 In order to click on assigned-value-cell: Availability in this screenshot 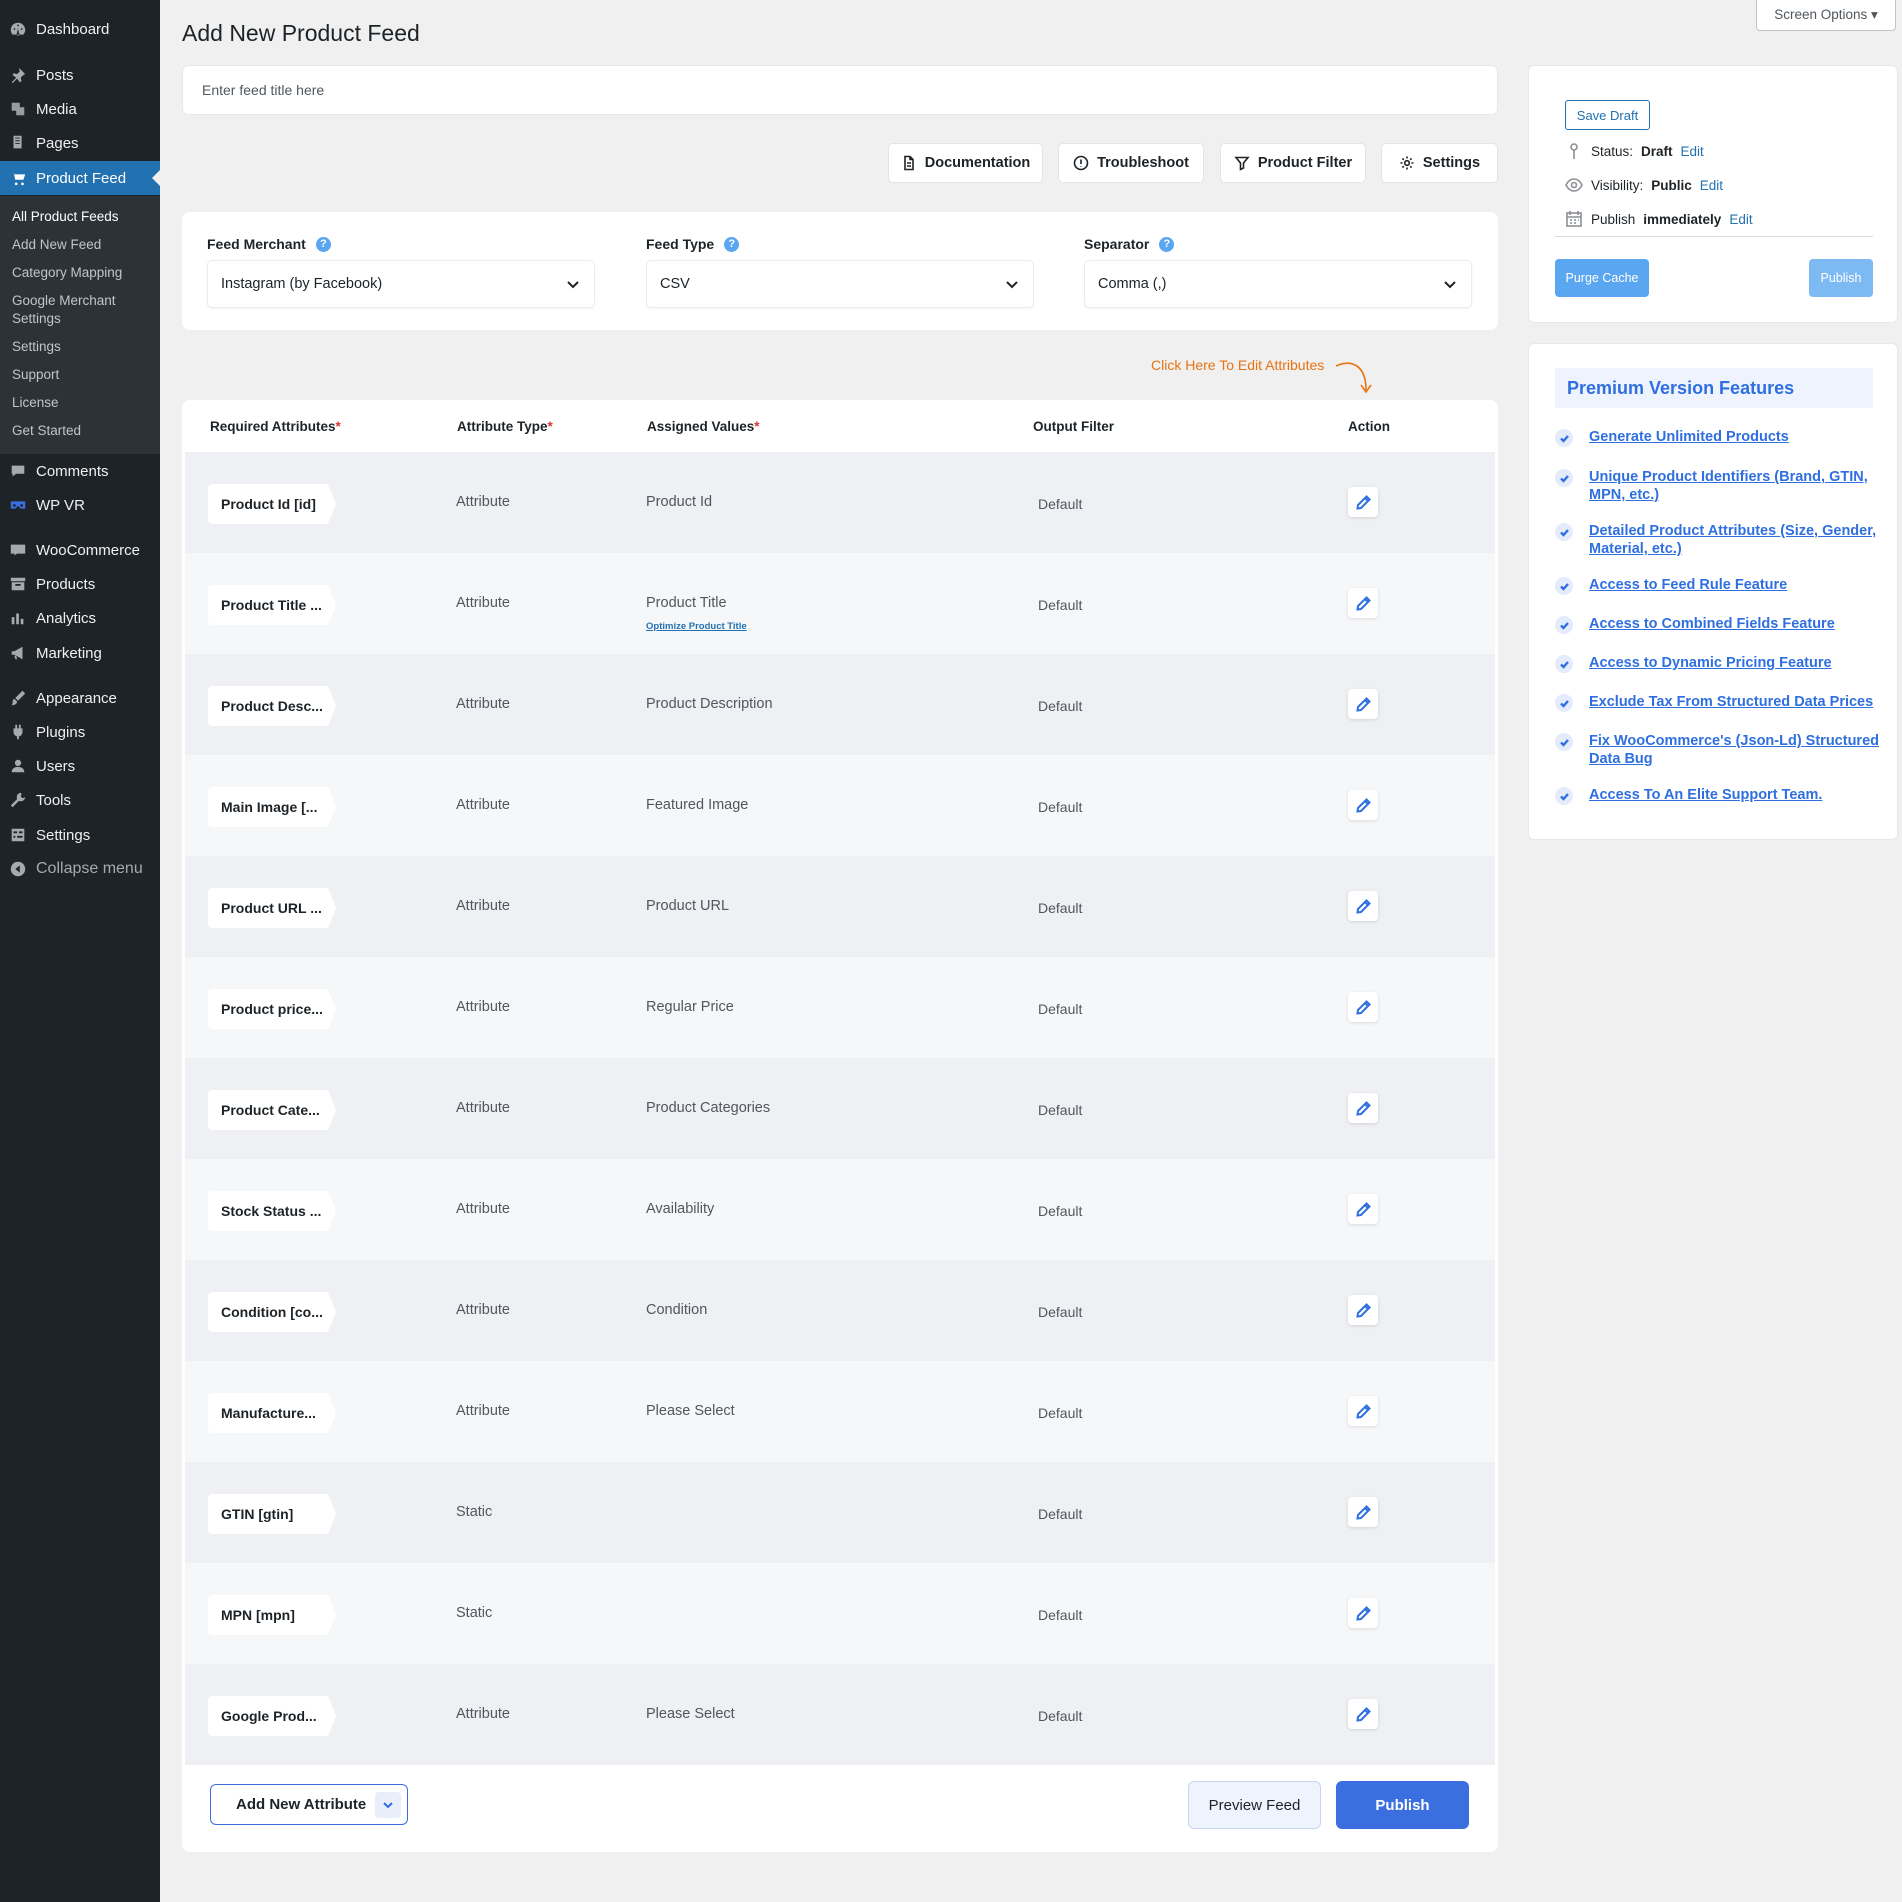, I will do `click(680, 1209)`.